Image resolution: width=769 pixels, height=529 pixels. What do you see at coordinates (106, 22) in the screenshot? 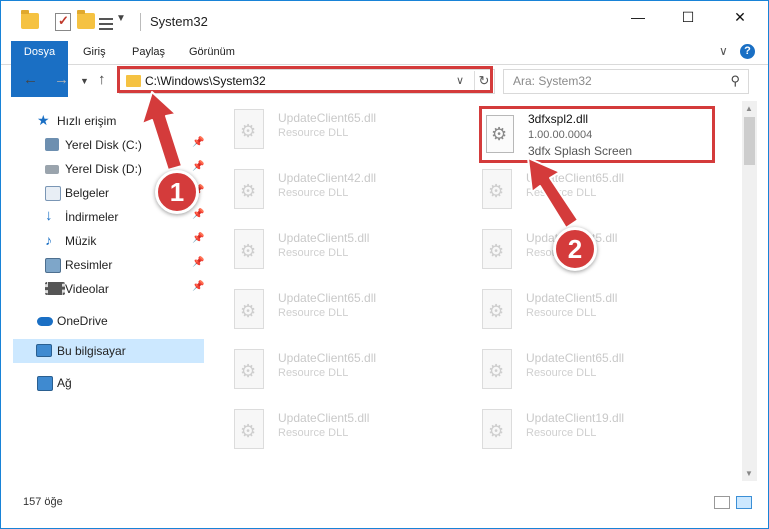
I see `customize-toolbar-icon` at bounding box center [106, 22].